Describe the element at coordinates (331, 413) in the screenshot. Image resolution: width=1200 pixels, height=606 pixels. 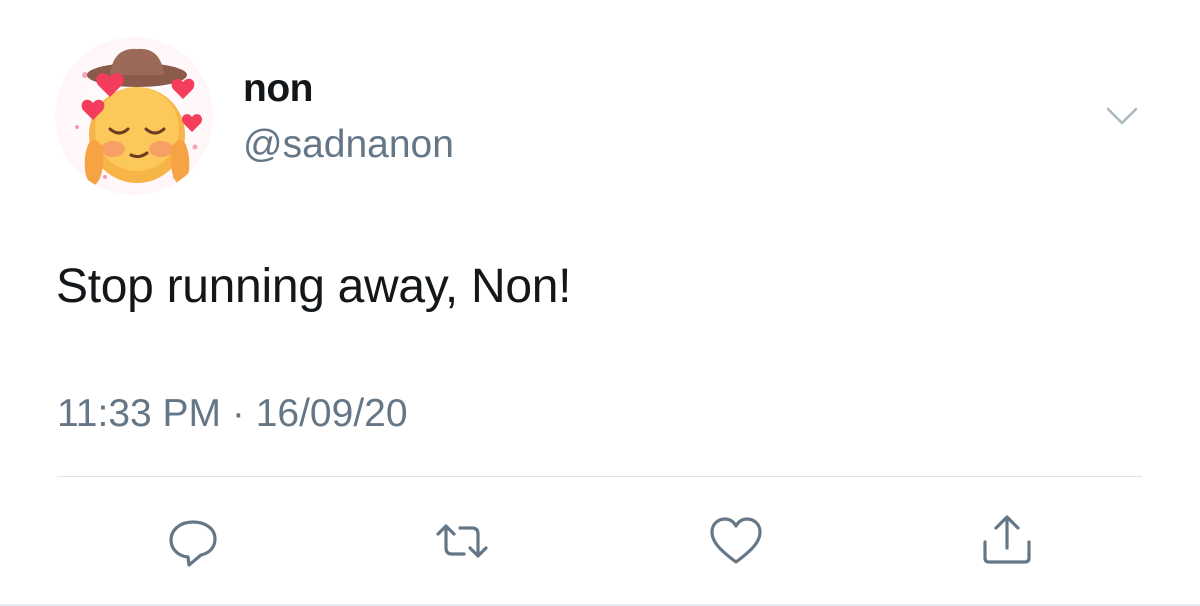
I see `tweet-date: 16/09/20` at that location.